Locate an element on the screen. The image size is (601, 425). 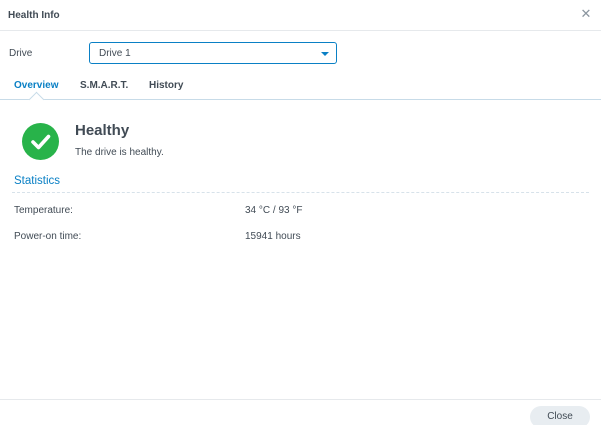
temperature-label: Temperature: is located at coordinates (43, 210).